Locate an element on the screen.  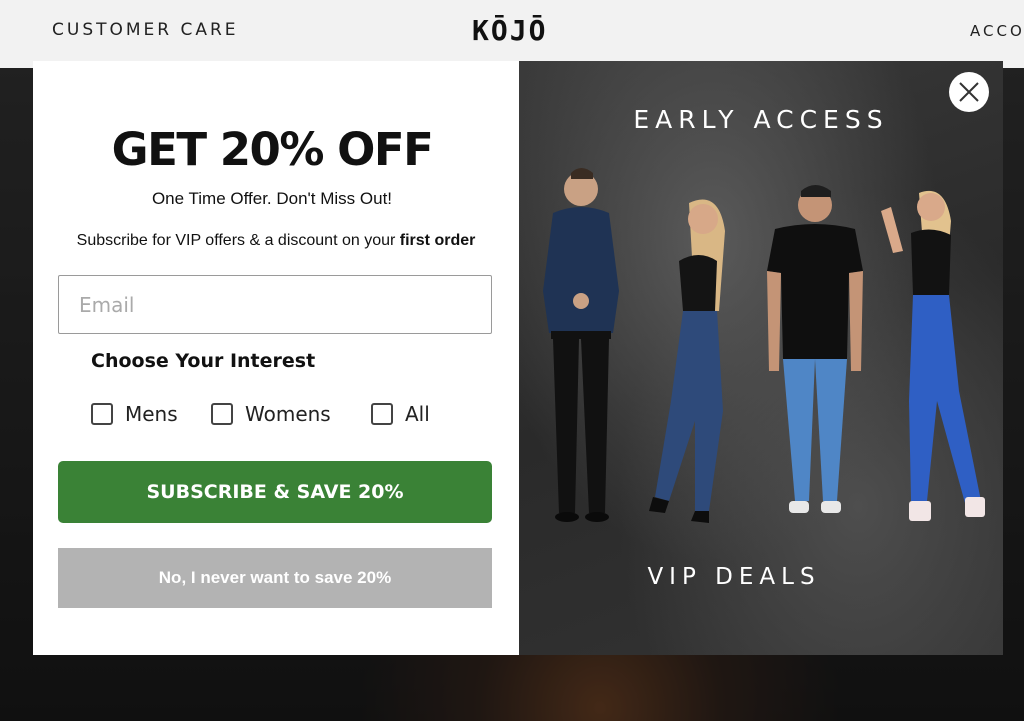
mens-checkbox is located at coordinates (102, 414).